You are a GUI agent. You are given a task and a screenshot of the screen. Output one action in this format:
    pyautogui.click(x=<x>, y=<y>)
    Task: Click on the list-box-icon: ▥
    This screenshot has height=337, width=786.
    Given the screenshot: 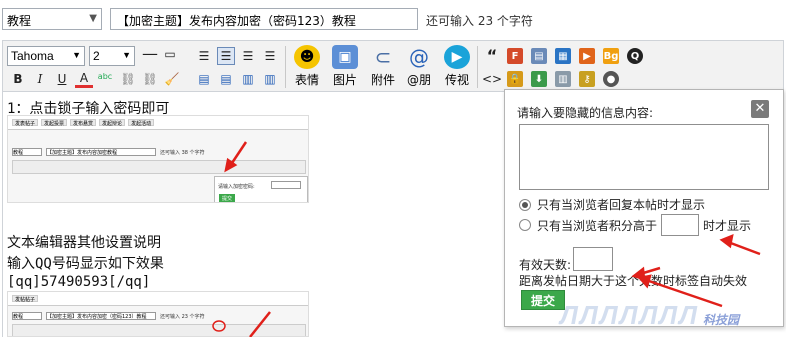 What is the action you would take?
    pyautogui.click(x=563, y=79)
    